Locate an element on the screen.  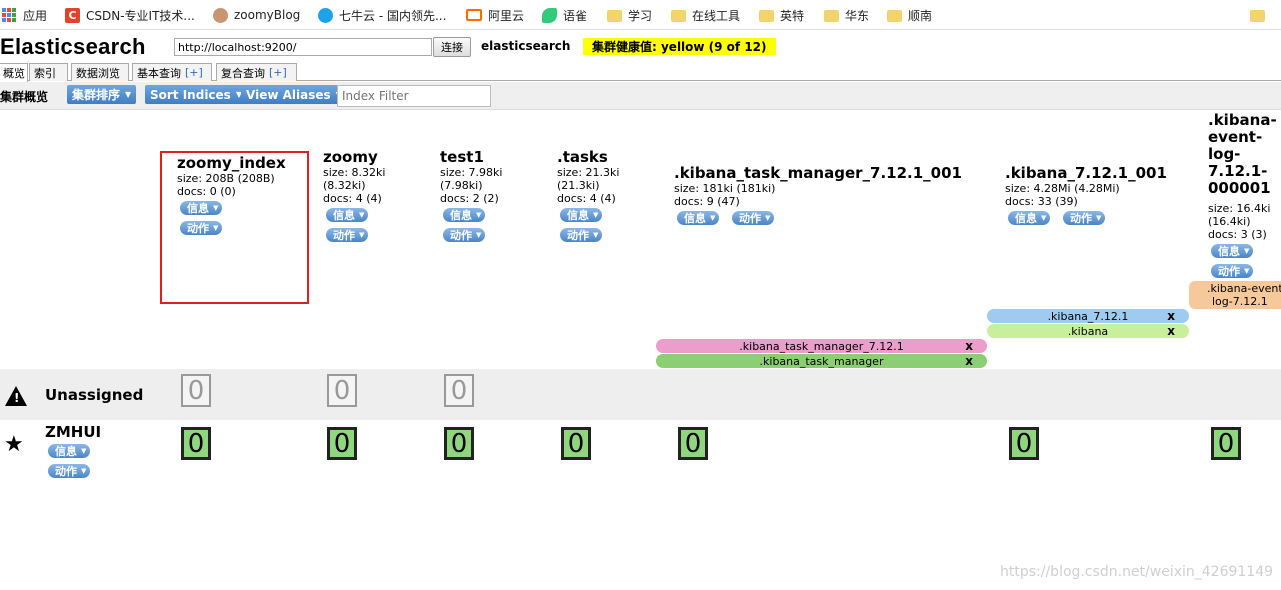
tab-indices: 索引 is located at coordinates (48, 72).